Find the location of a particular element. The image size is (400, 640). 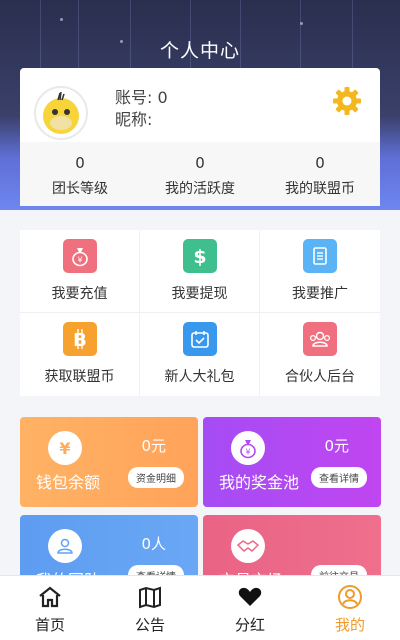

stat-activity: 0 我的活跃度 is located at coordinates (200, 174).